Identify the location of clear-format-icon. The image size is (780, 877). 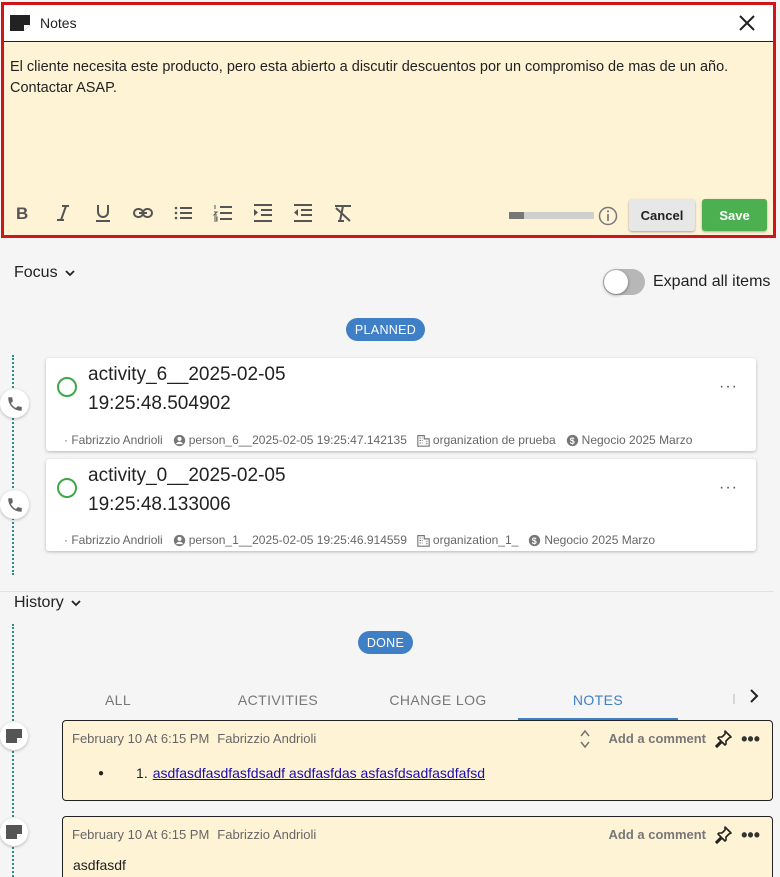
(350, 213).